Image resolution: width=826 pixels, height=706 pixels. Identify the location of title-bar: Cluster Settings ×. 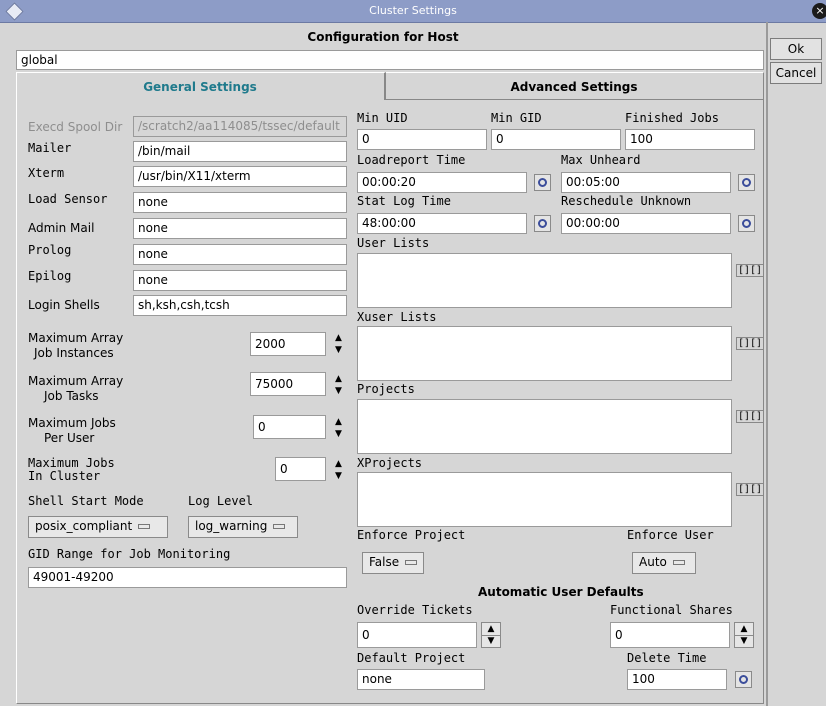
(413, 11).